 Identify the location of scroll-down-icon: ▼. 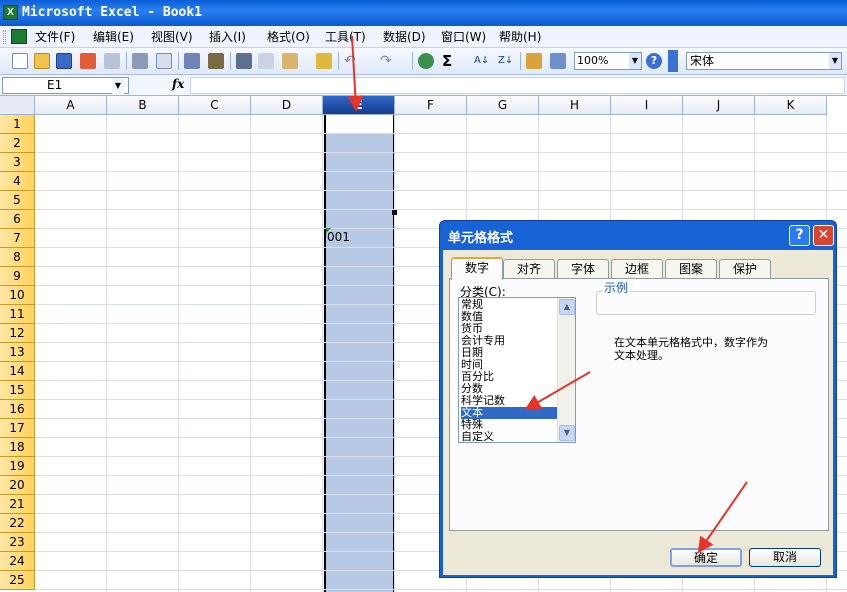
(567, 433).